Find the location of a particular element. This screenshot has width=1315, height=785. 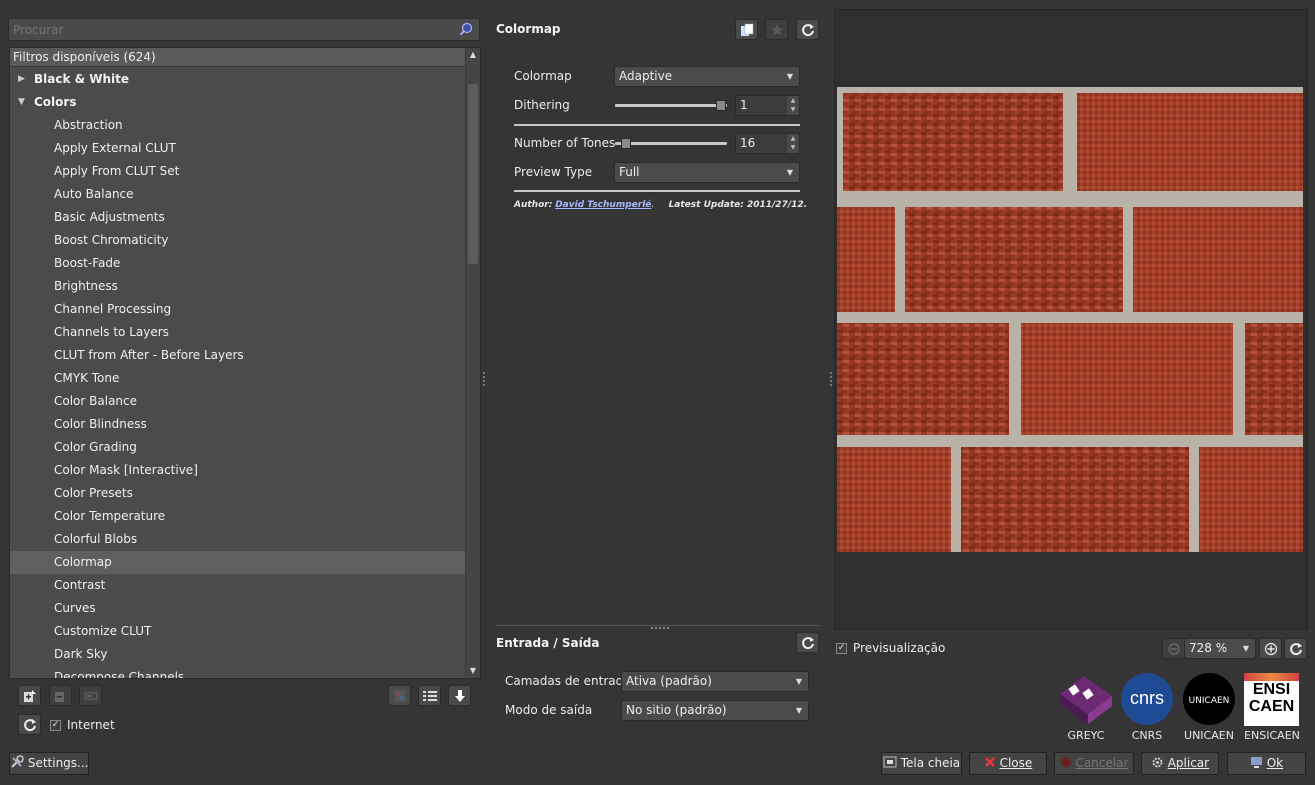

filter-item: Color Presets is located at coordinates (238, 493).